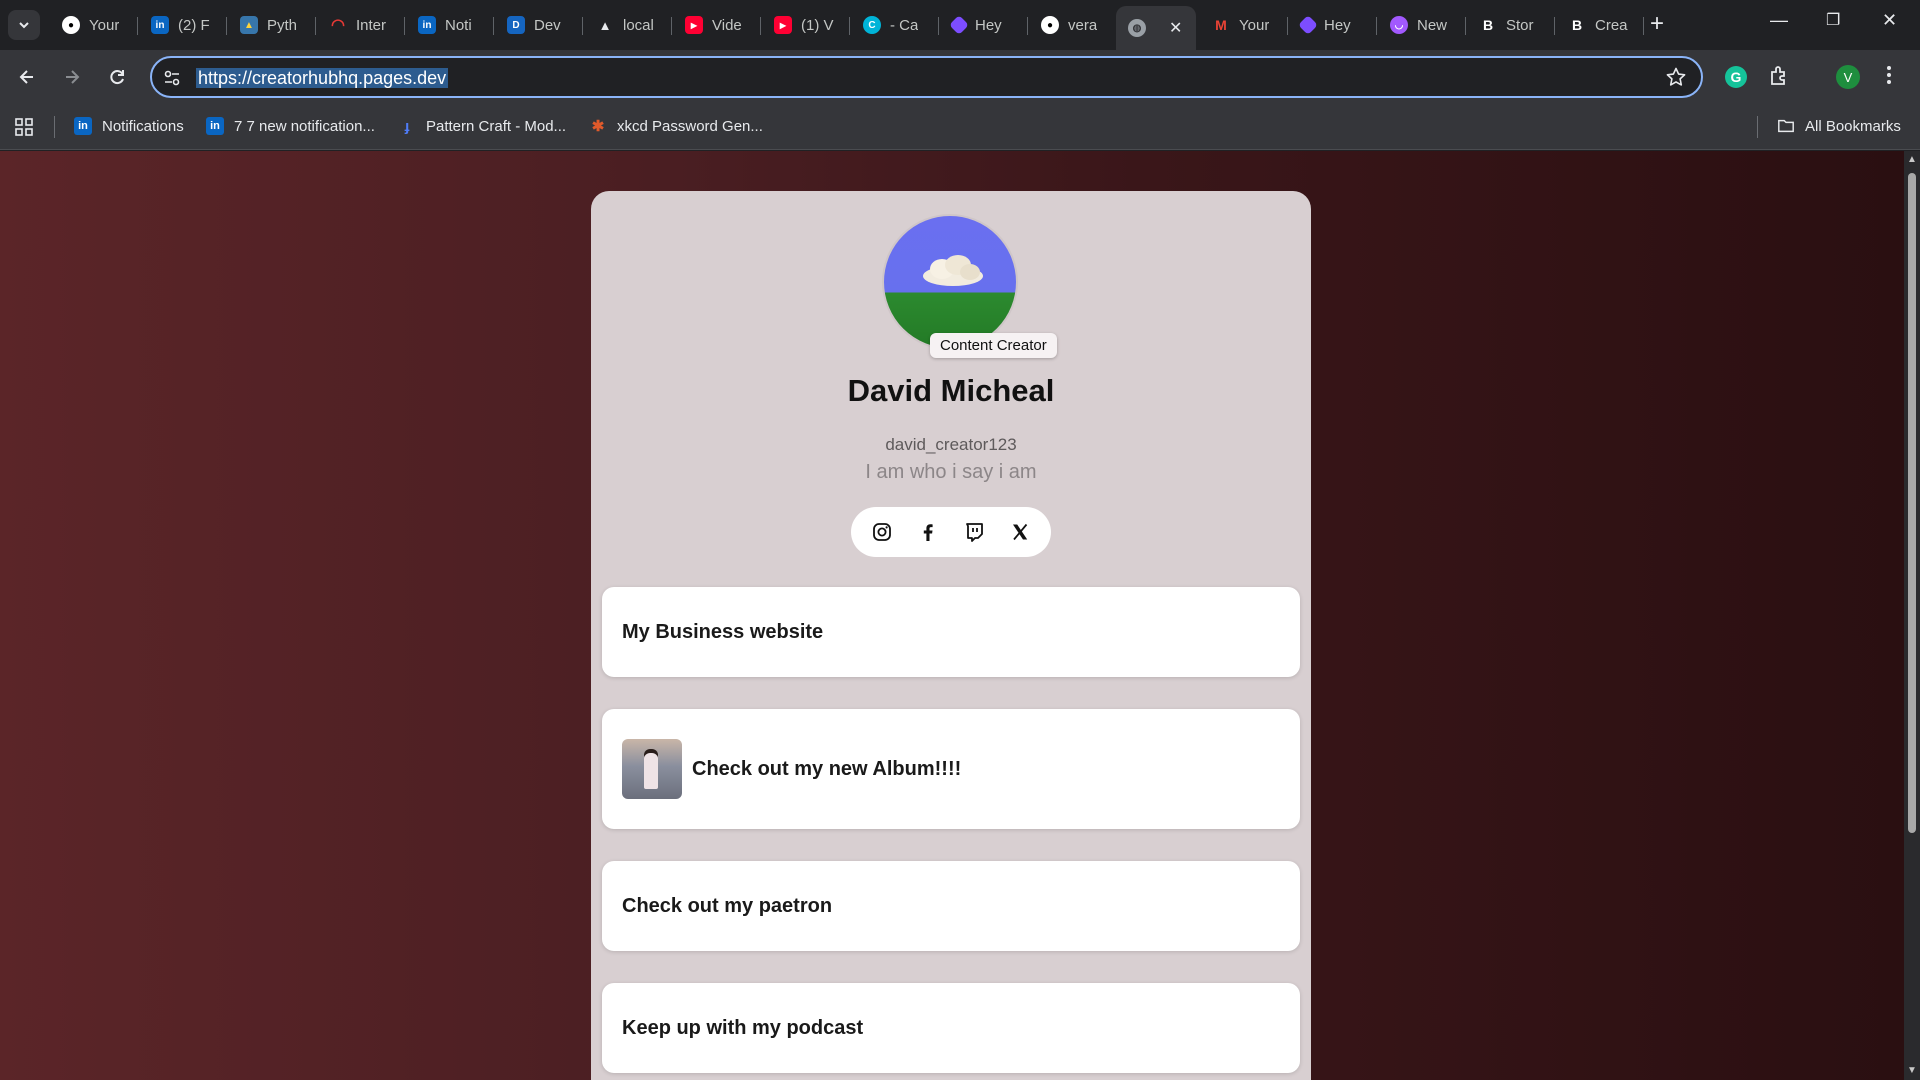 This screenshot has width=1920, height=1080. Describe the element at coordinates (827, 768) in the screenshot. I see `link-label: Check out my new Album!!!!` at that location.